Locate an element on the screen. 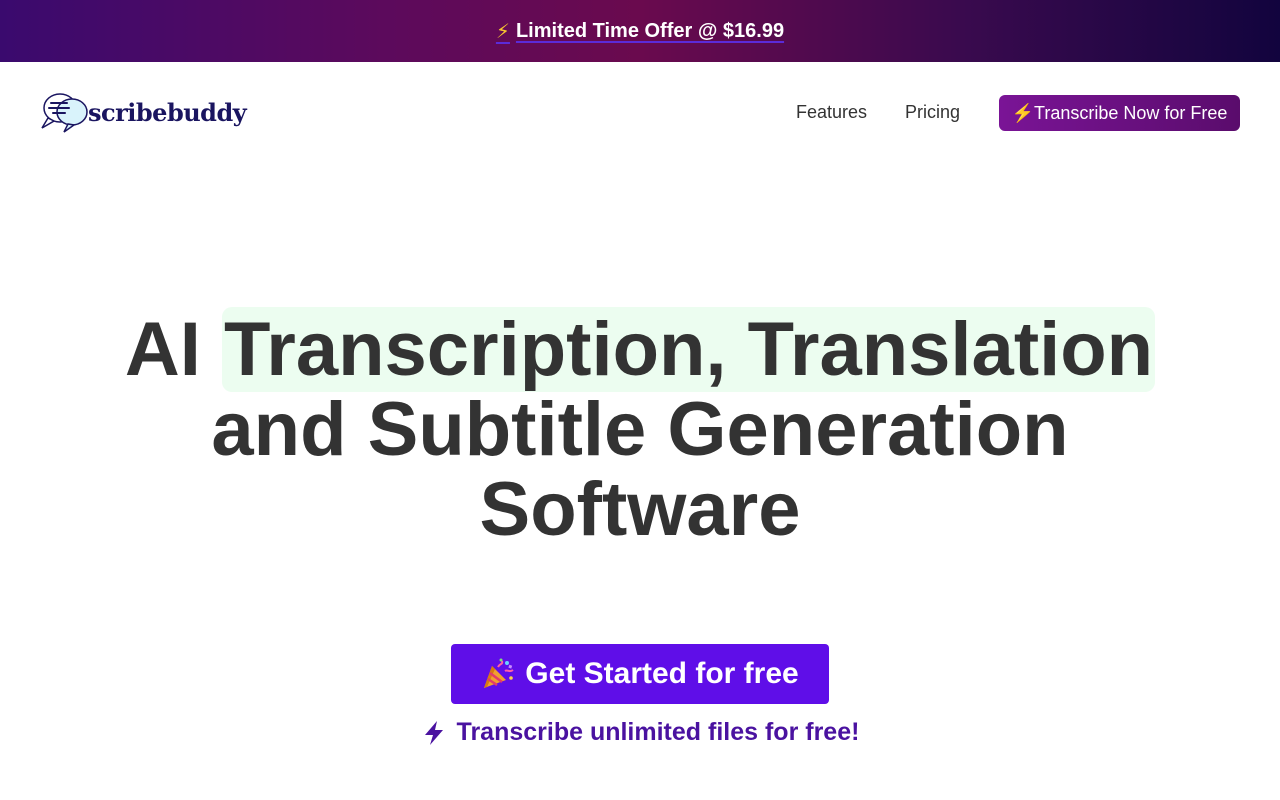  hero-title-line3: Software is located at coordinates (640, 509).